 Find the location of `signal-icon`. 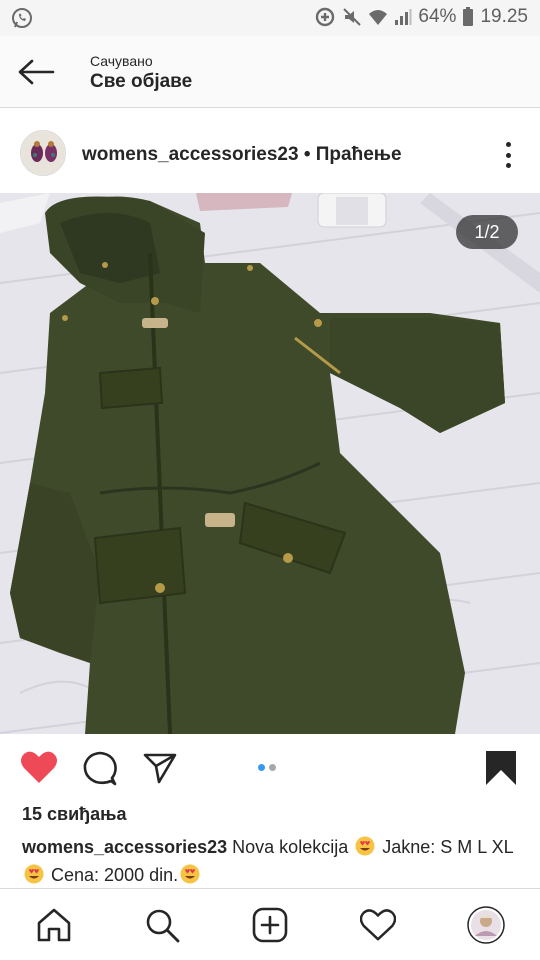

signal-icon is located at coordinates (403, 17).